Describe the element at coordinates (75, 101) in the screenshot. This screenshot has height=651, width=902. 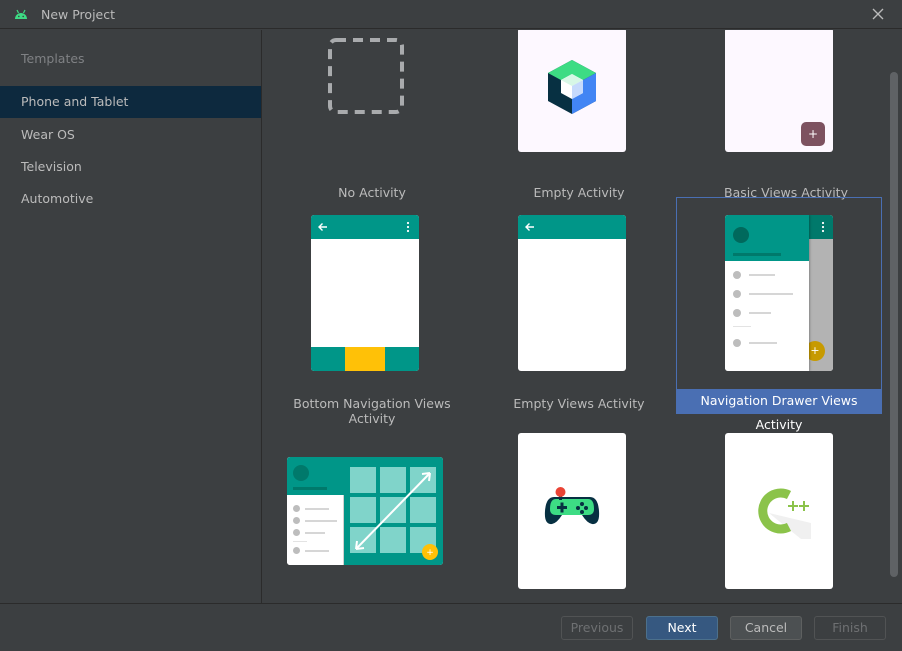
I see `sidebar-item-label: Phone and Tablet` at that location.